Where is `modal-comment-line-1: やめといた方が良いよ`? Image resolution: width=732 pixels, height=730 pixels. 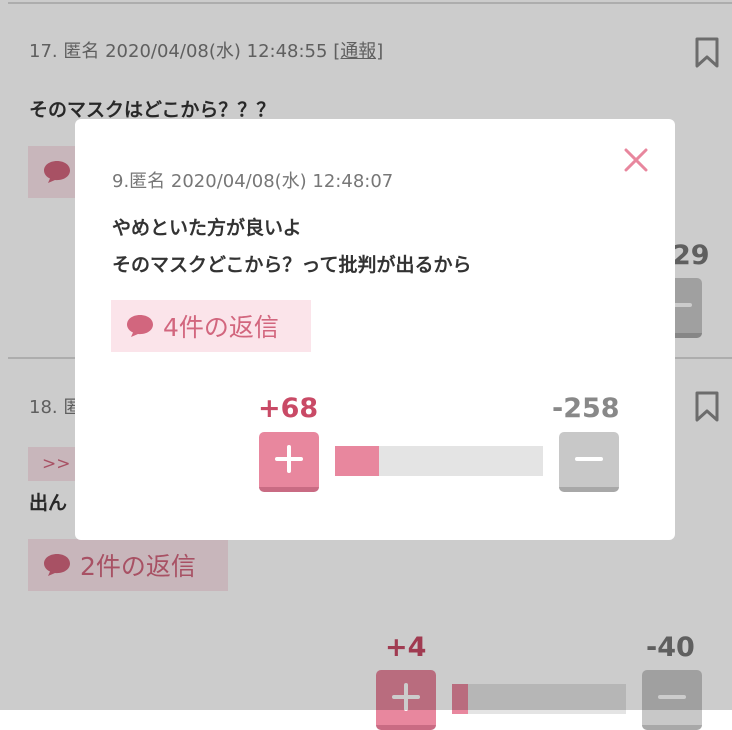
modal-comment-line-1: やめといた方が良いよ is located at coordinates (207, 228).